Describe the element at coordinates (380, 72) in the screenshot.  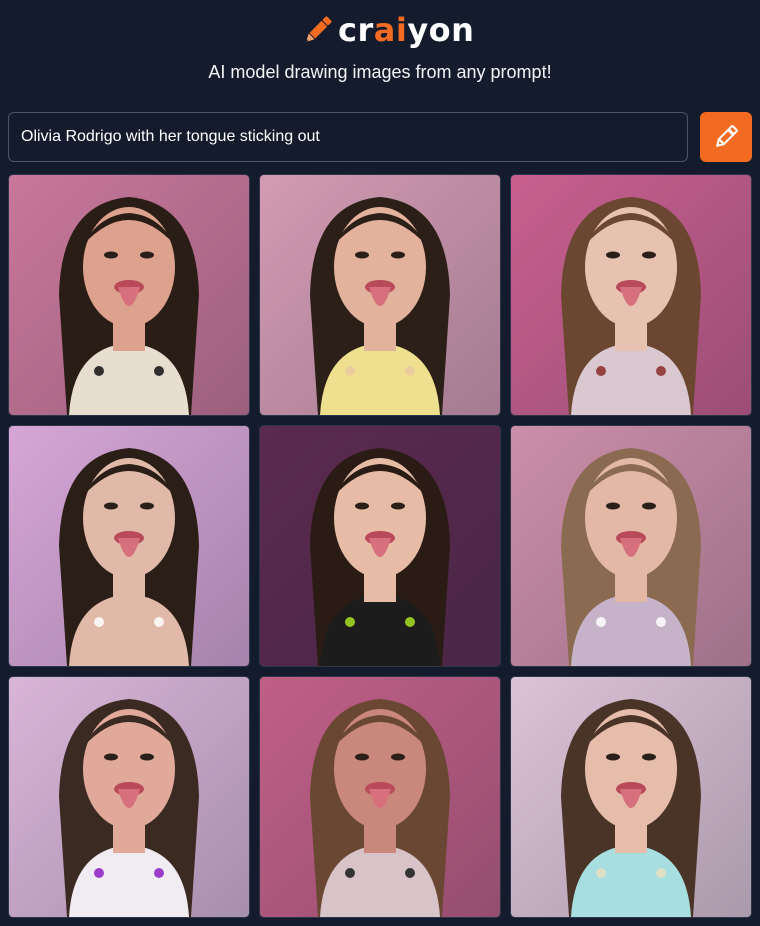
I see `tagline: AI model drawing images from any prompt!` at that location.